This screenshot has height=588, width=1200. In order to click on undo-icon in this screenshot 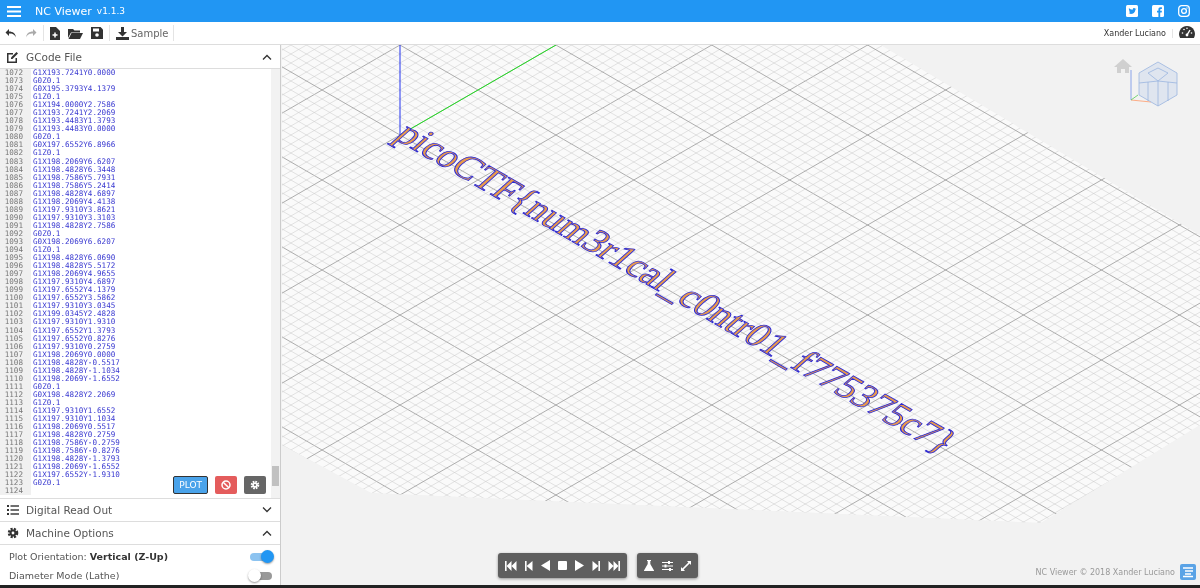, I will do `click(11, 33)`.